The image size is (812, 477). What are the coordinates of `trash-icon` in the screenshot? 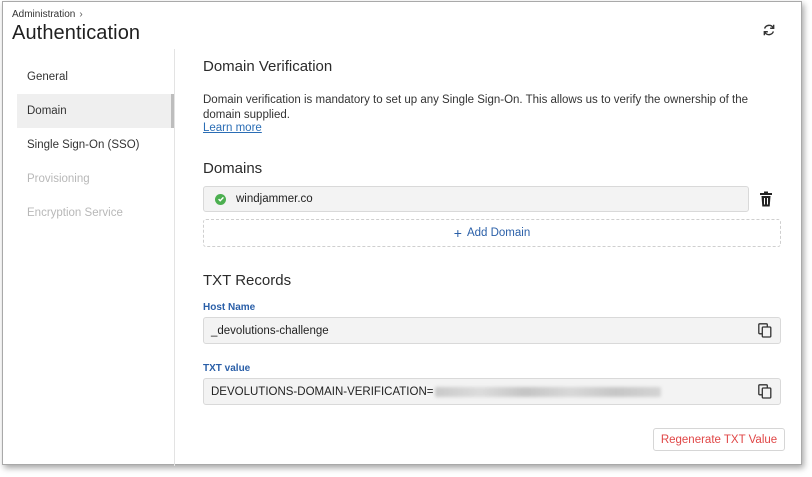 It's located at (767, 199).